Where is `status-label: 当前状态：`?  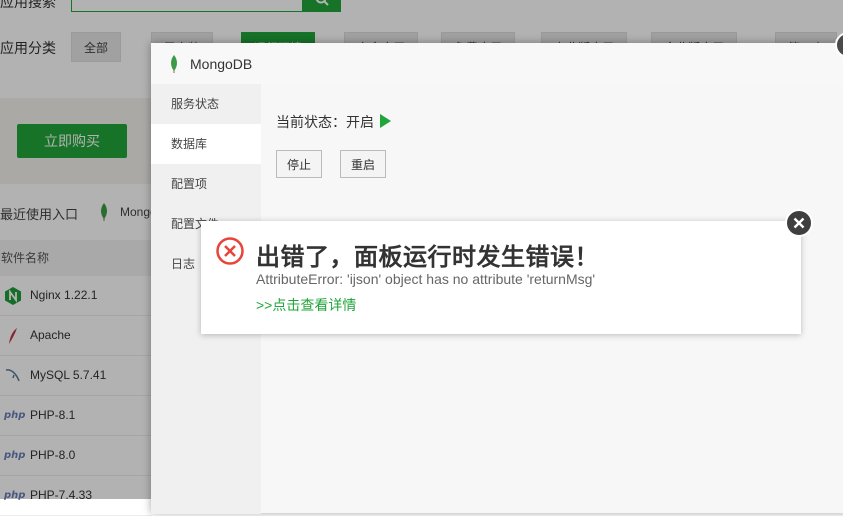
status-label: 当前状态： is located at coordinates (311, 122).